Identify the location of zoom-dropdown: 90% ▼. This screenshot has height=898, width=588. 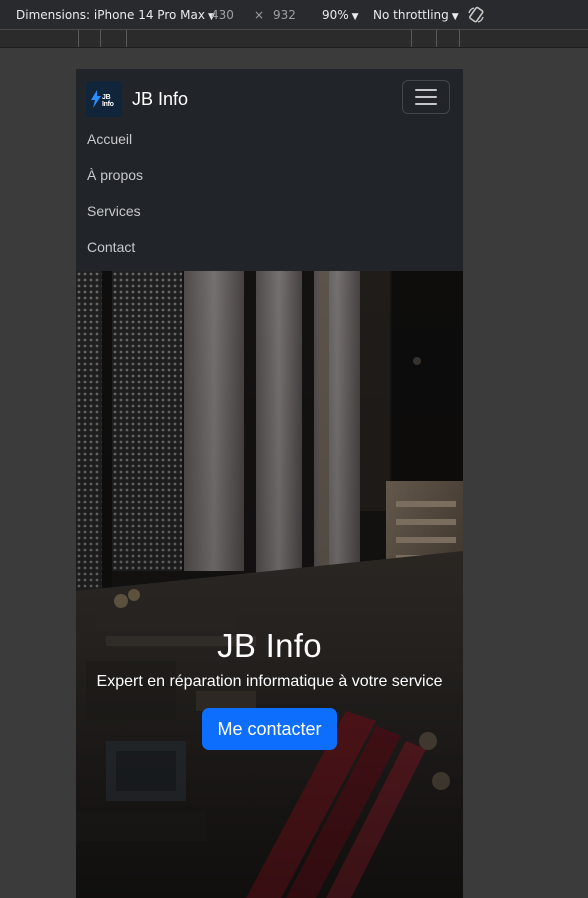
(340, 15).